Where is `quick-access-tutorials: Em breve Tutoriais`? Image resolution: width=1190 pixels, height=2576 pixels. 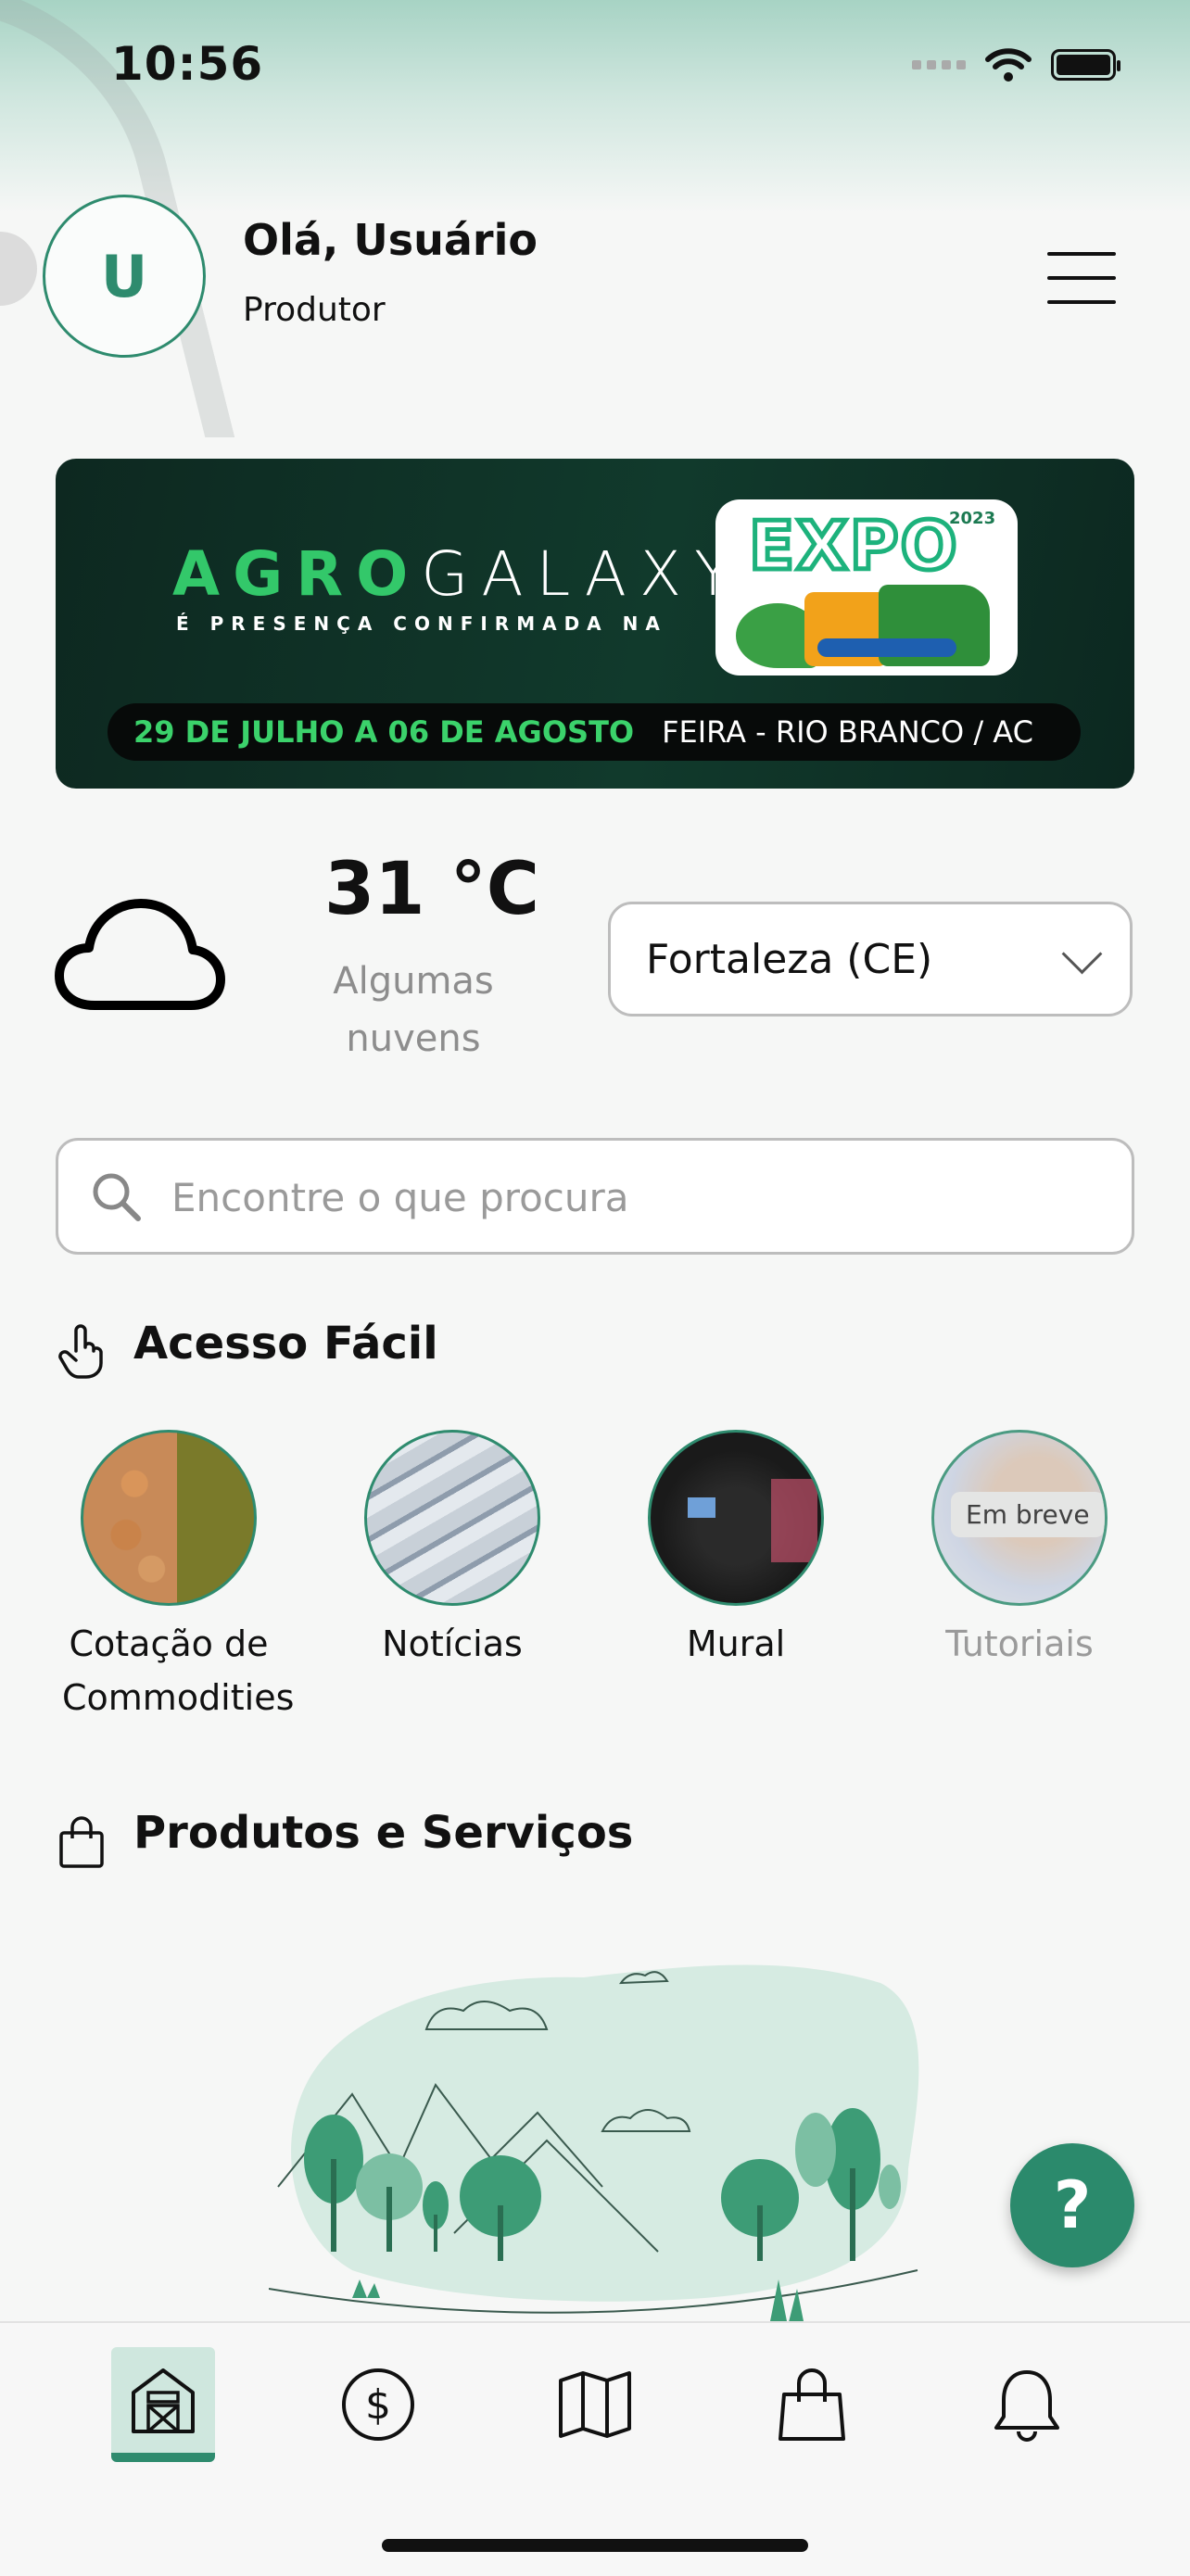 quick-access-tutorials: Em breve Tutoriais is located at coordinates (1019, 1550).